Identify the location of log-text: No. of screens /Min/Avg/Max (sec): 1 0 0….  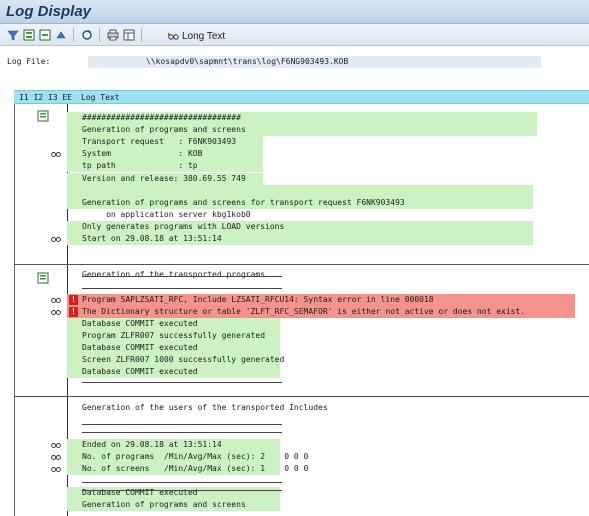
(195, 468).